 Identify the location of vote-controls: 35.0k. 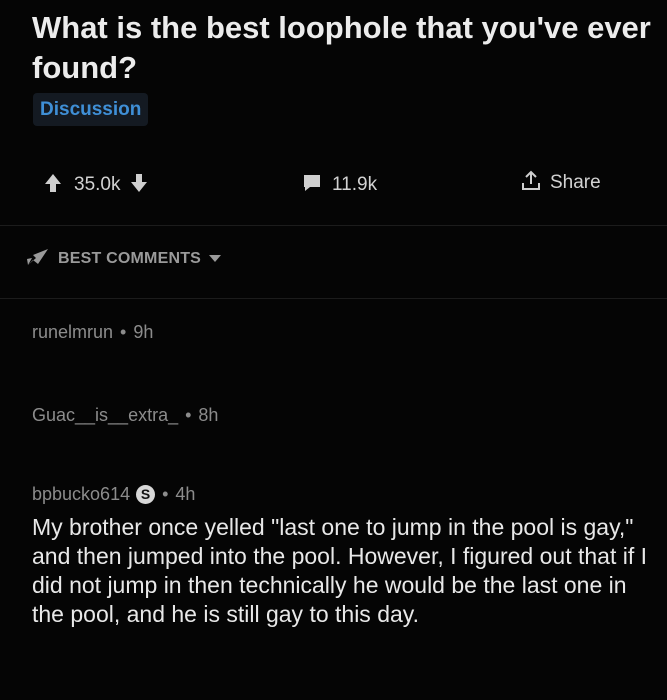
(96, 185).